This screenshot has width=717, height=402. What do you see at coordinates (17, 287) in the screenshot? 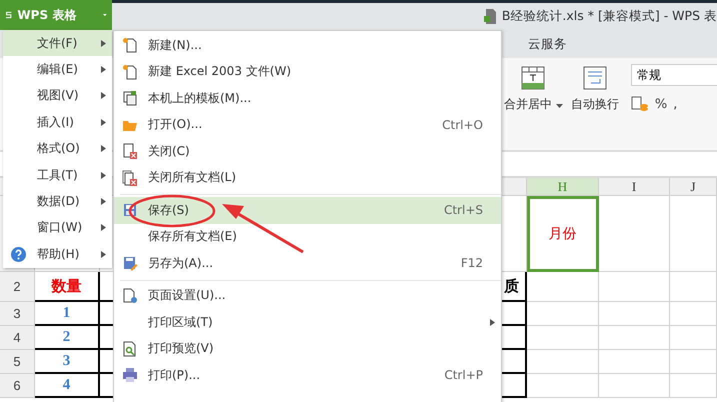
I see `row-header: 2` at bounding box center [17, 287].